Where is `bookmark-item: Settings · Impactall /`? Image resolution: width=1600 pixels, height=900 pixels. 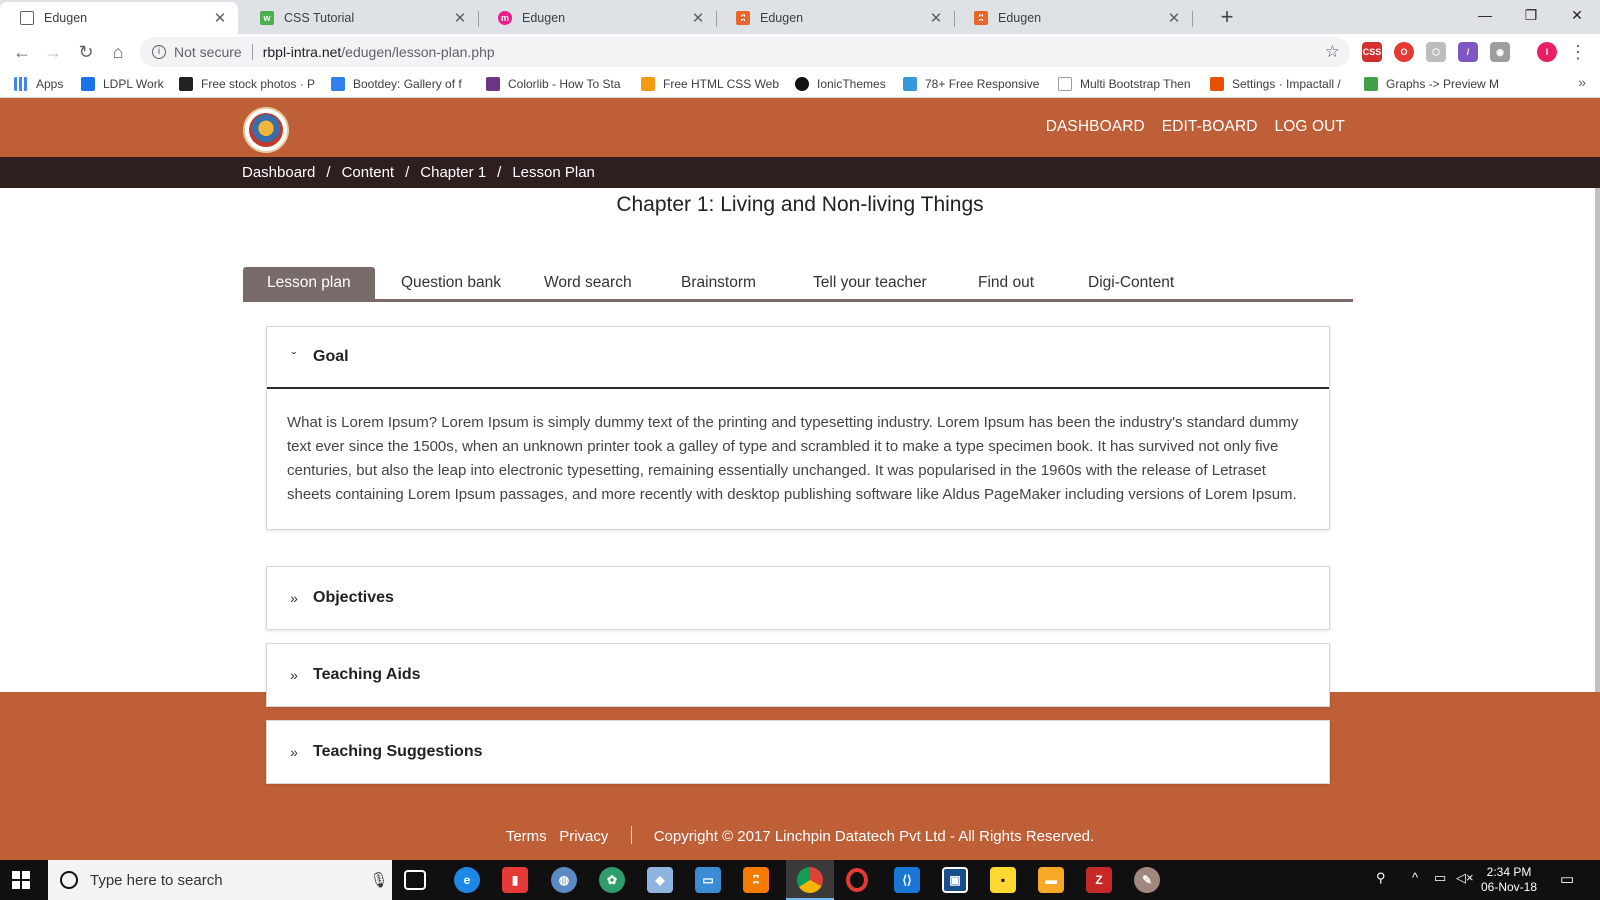 bookmark-item: Settings · Impactall / is located at coordinates (1275, 84).